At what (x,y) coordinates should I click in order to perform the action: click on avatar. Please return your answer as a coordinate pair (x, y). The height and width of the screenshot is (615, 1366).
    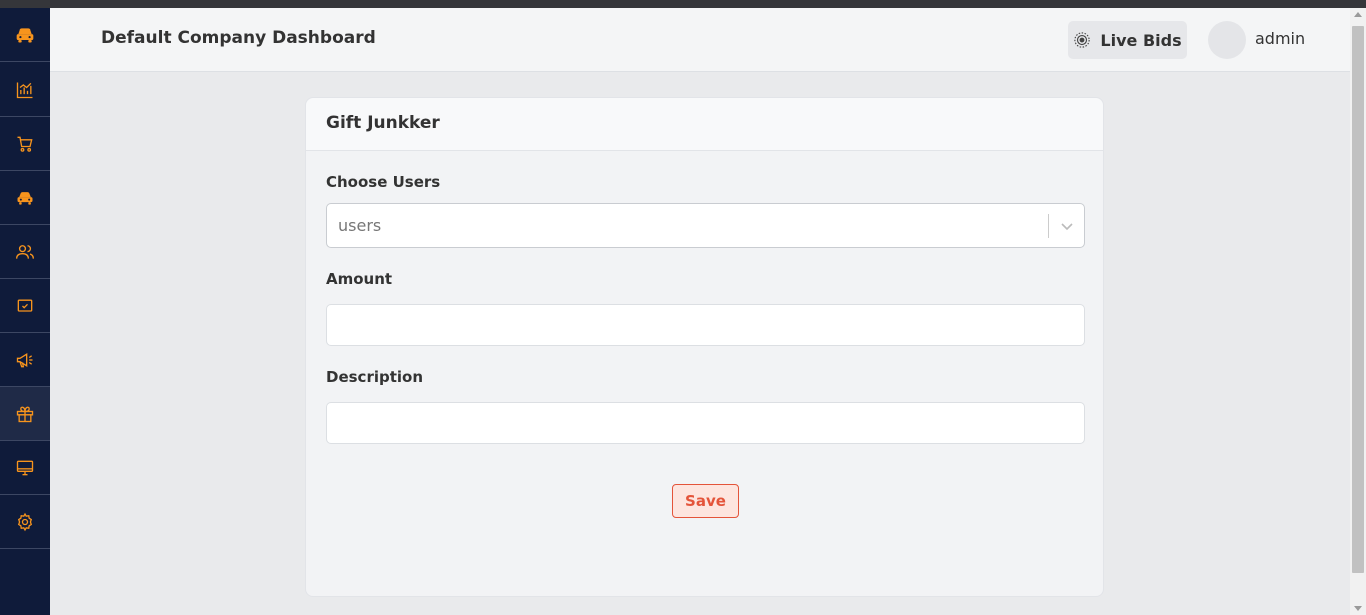
    Looking at the image, I should click on (1227, 40).